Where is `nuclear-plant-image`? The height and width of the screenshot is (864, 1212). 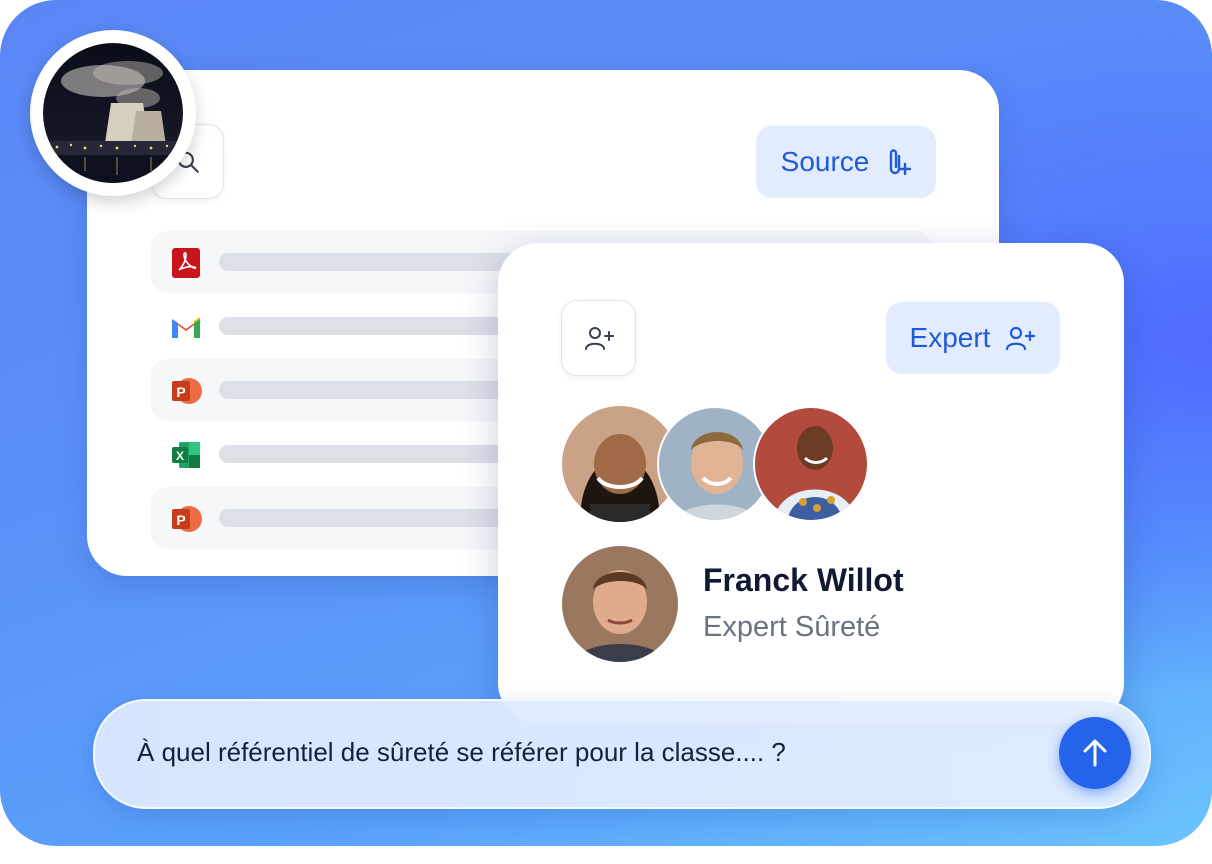
nuclear-plant-image is located at coordinates (113, 113).